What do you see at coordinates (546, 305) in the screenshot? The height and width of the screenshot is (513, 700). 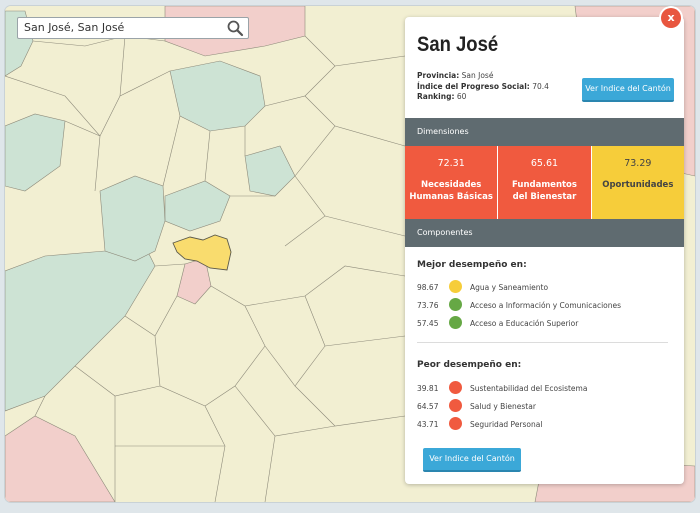 I see `component-name: Acceso a Información y Comunicaciones` at bounding box center [546, 305].